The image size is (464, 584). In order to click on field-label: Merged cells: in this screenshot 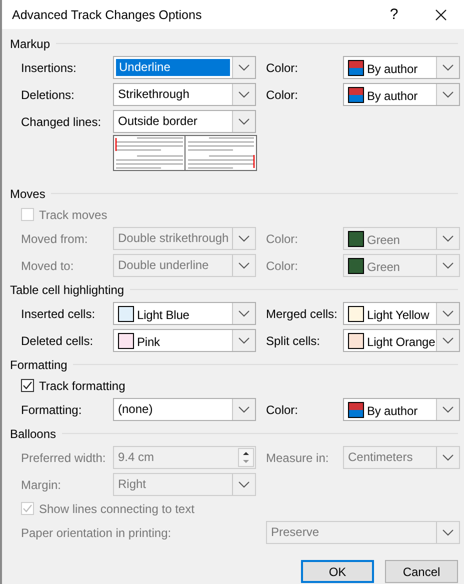, I will do `click(302, 313)`.